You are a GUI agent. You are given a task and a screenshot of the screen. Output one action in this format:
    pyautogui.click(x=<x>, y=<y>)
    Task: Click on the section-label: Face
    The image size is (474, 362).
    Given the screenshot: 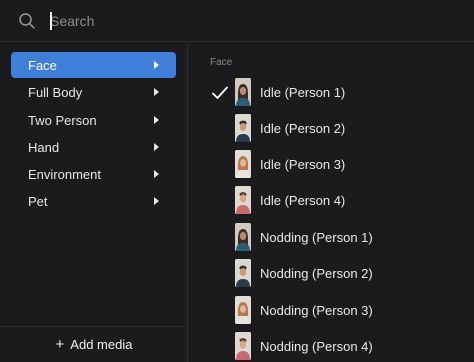 What is the action you would take?
    pyautogui.click(x=221, y=62)
    